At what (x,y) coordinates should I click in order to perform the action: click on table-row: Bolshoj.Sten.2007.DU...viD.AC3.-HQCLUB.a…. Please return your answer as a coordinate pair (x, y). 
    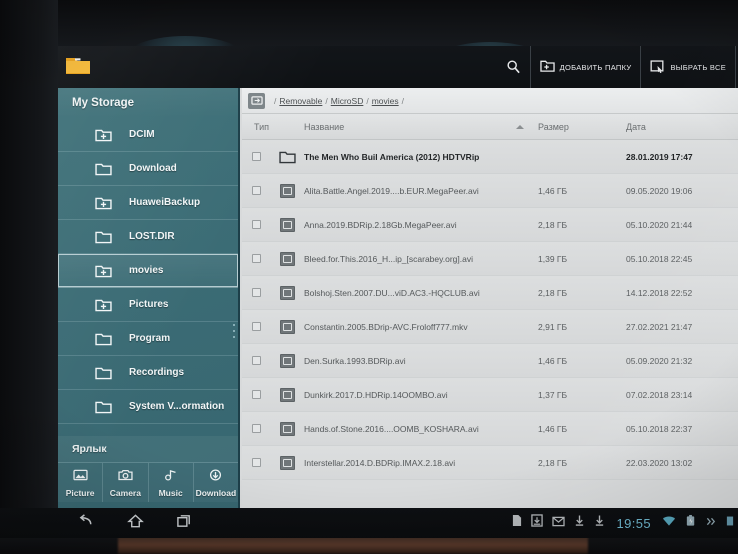
    Looking at the image, I should click on (490, 293).